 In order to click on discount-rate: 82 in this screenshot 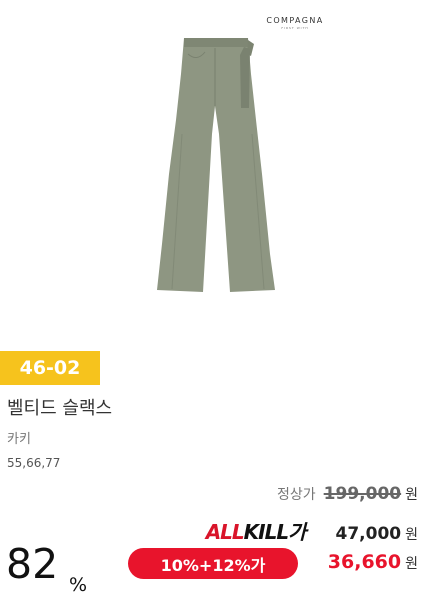, I will do `click(32, 564)`.